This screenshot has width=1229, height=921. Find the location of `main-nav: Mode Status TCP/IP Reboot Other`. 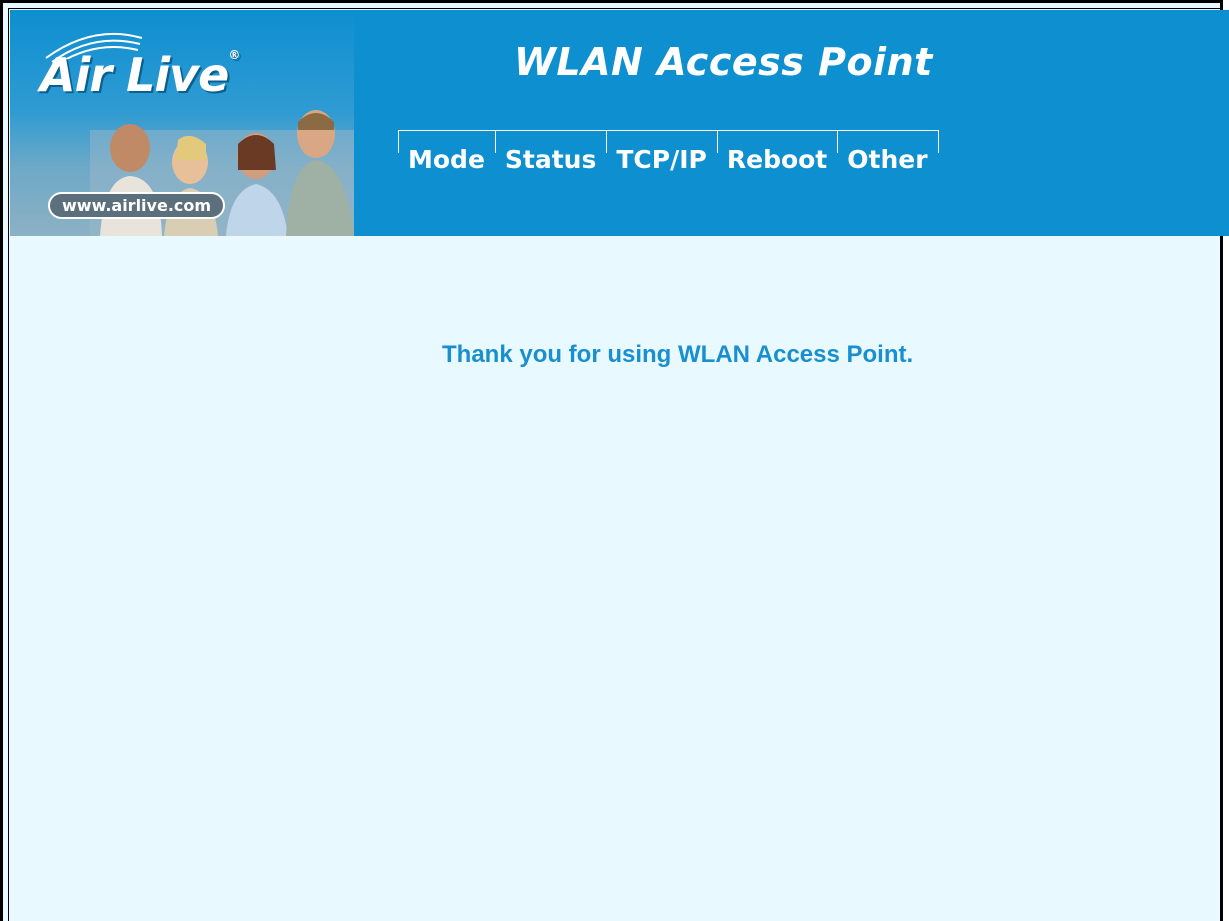

main-nav: Mode Status TCP/IP Reboot Other is located at coordinates (668, 152).